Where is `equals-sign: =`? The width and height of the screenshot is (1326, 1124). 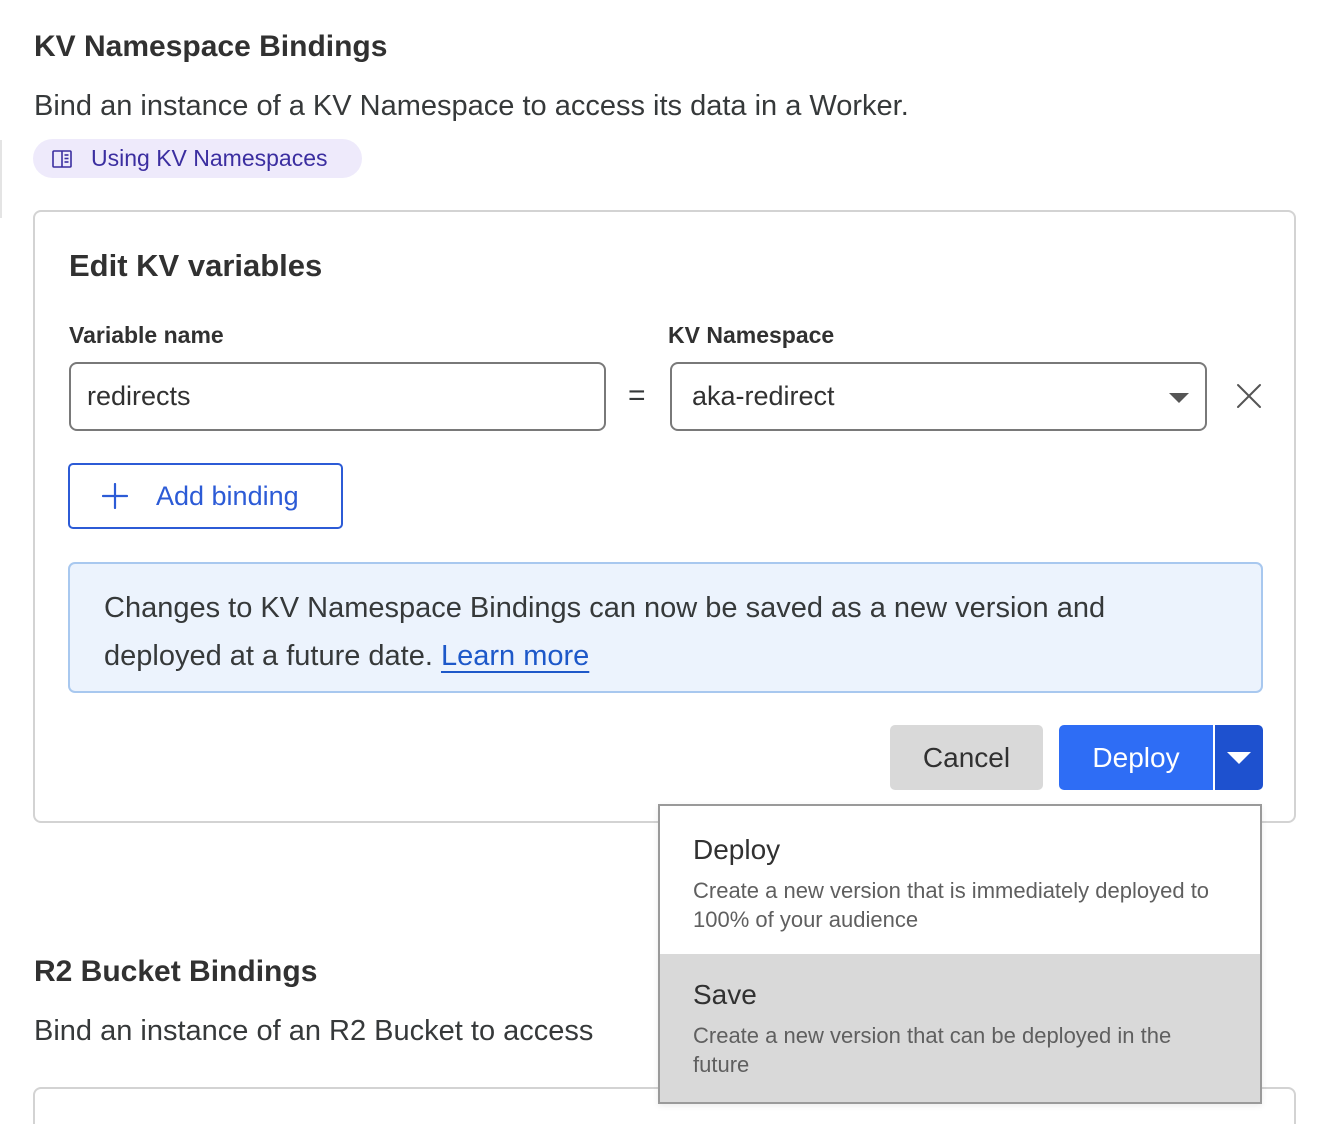 equals-sign: = is located at coordinates (637, 395).